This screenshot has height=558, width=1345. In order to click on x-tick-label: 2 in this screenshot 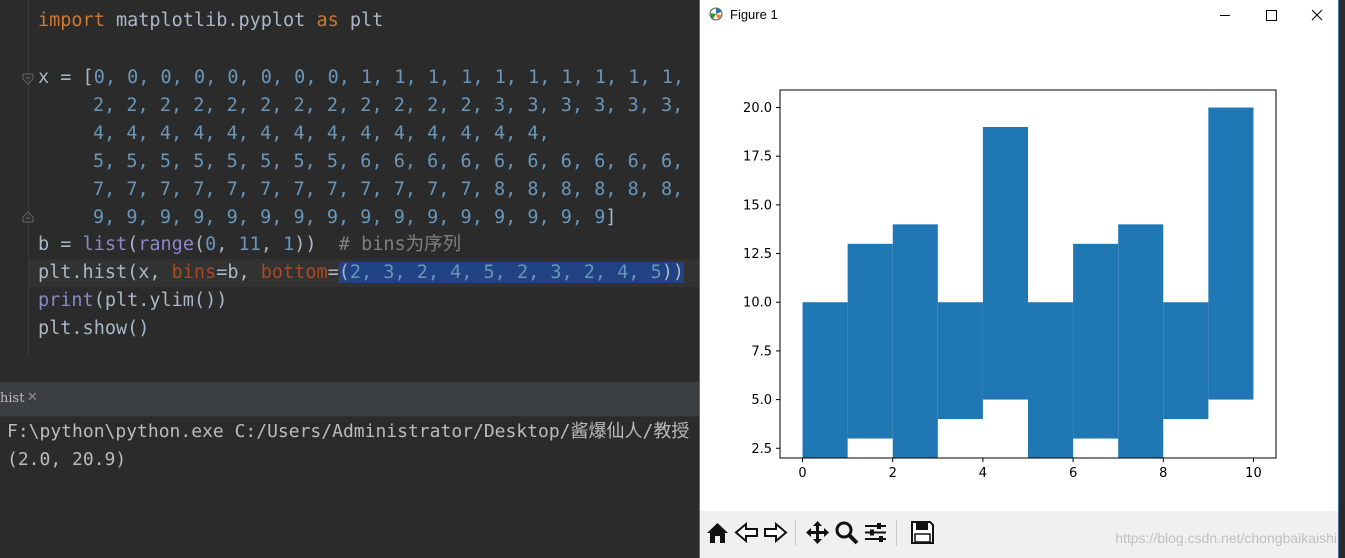, I will do `click(893, 473)`.